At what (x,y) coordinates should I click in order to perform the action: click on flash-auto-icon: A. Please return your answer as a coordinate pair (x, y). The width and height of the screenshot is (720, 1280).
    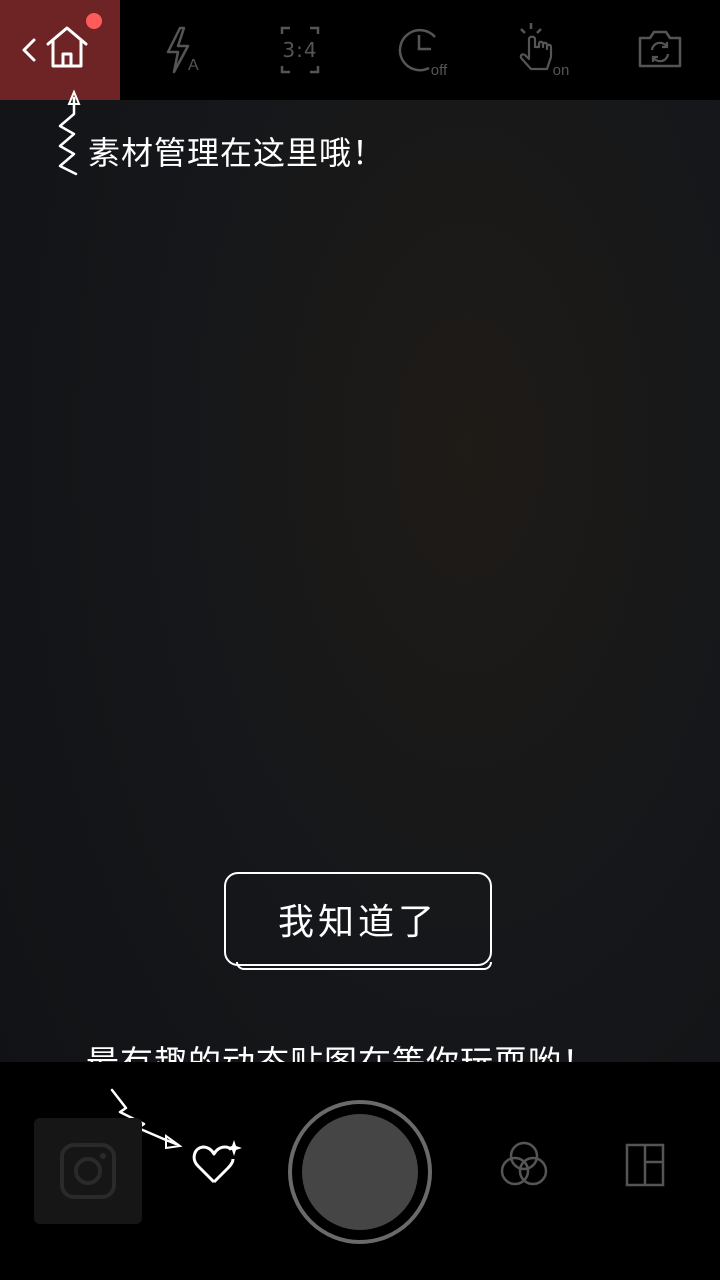
    Looking at the image, I should click on (182, 50).